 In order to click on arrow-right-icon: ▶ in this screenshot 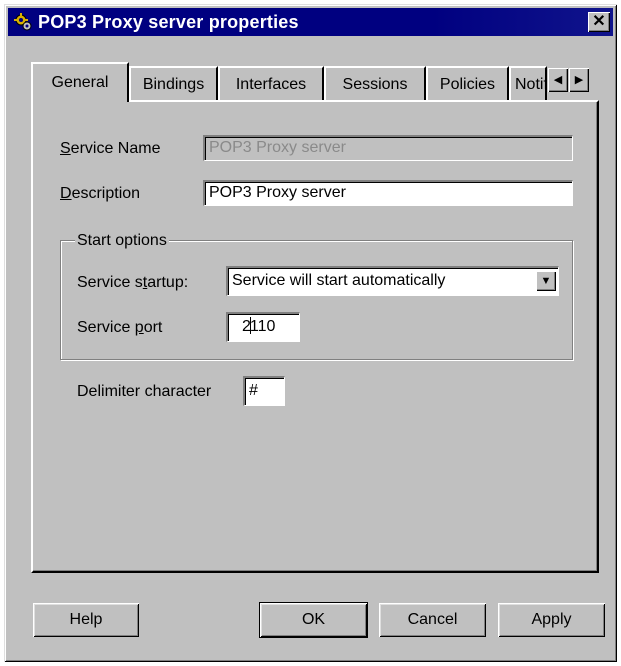, I will do `click(579, 80)`.